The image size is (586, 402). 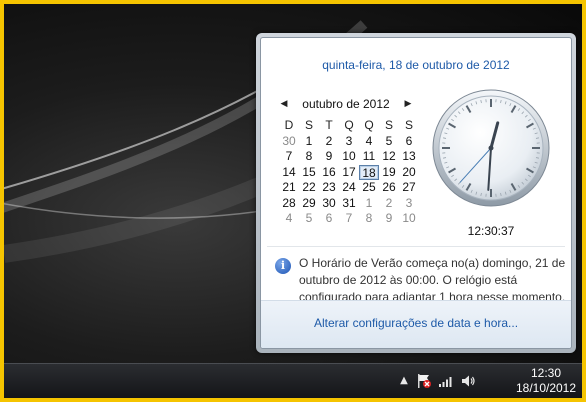 What do you see at coordinates (289, 125) in the screenshot?
I see `weekday-header: D` at bounding box center [289, 125].